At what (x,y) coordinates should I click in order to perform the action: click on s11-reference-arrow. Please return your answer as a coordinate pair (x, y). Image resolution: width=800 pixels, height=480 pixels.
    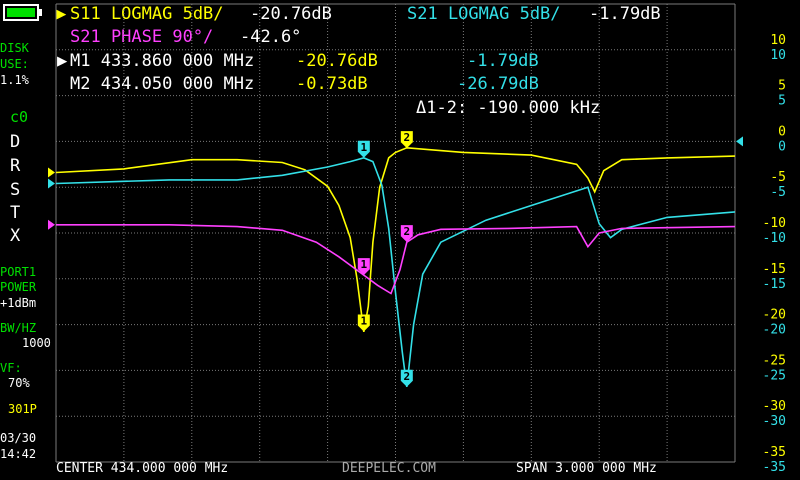
    Looking at the image, I should click on (51, 172).